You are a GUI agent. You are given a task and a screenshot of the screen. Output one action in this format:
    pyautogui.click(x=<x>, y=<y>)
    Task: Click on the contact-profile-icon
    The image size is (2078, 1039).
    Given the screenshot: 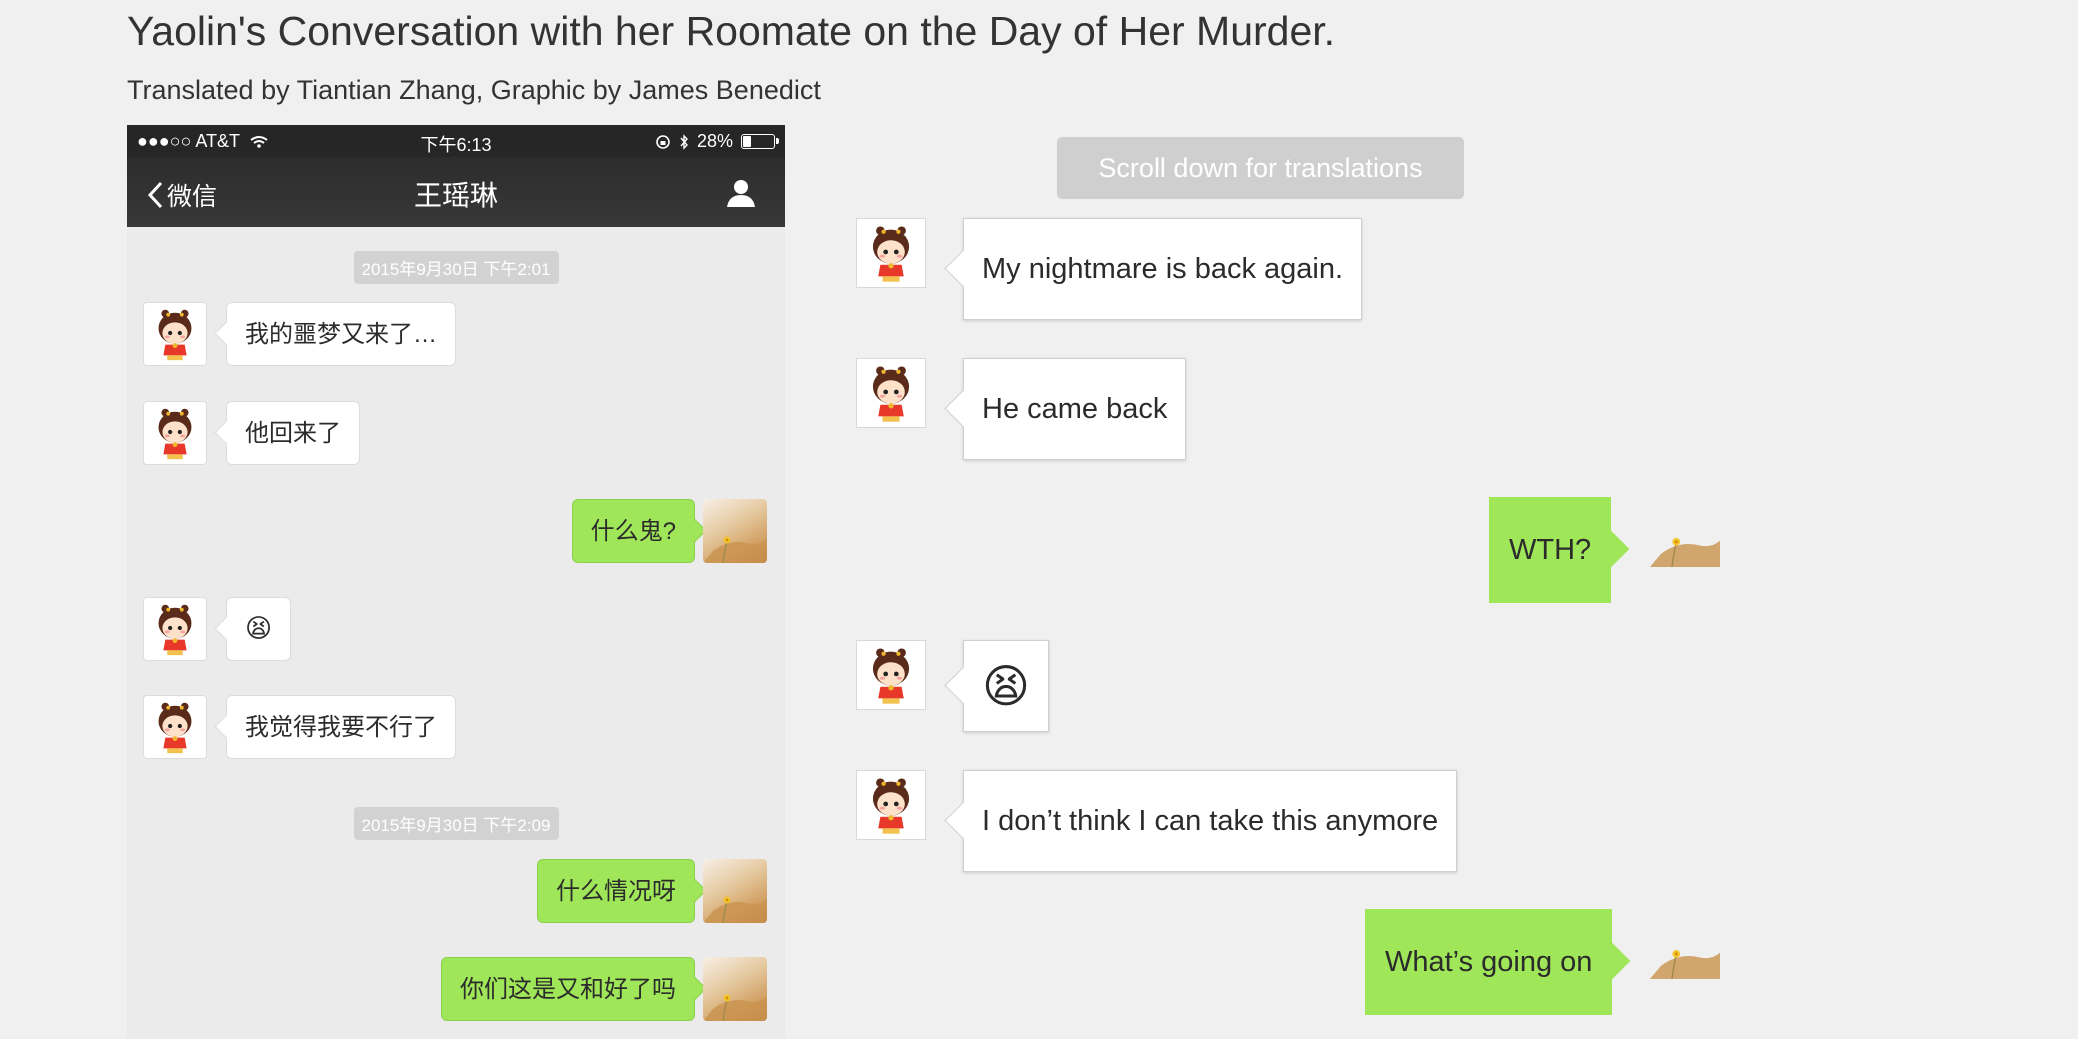 What is the action you would take?
    pyautogui.click(x=741, y=193)
    